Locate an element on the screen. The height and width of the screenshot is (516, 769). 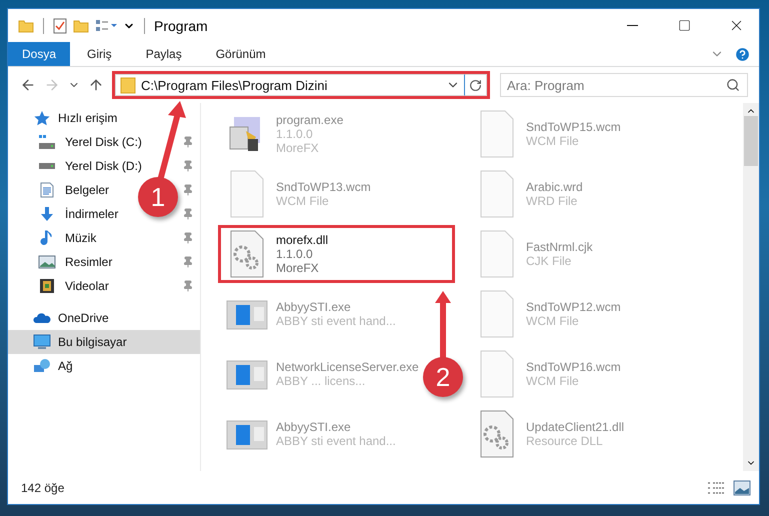
step-number: 1 is located at coordinates (158, 197).